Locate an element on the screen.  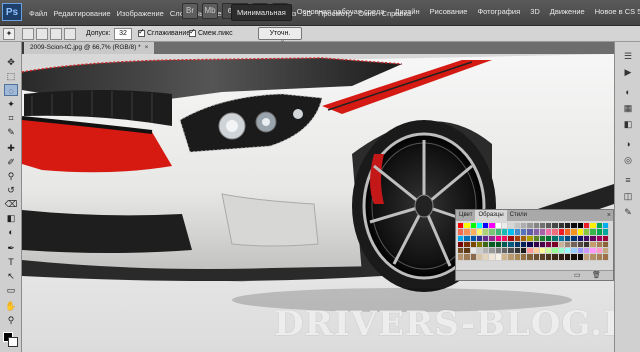
panel-close-icon: × is located at coordinates (609, 215).